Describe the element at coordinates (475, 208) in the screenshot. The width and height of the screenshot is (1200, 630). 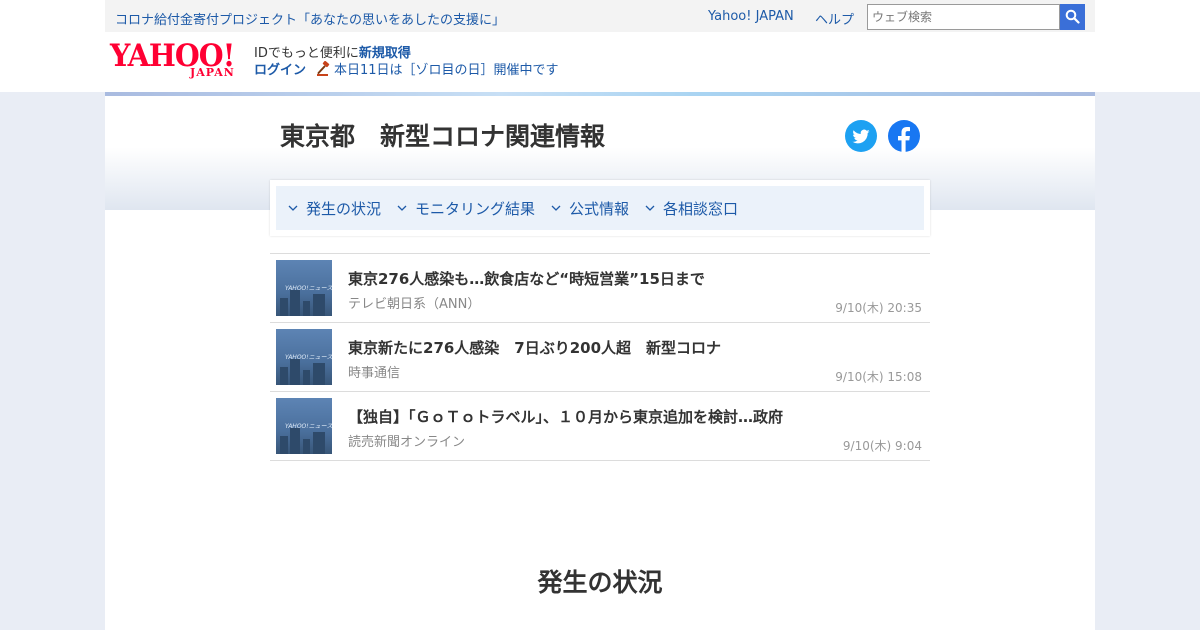
I see `nav-item-label: モニタリング結果` at that location.